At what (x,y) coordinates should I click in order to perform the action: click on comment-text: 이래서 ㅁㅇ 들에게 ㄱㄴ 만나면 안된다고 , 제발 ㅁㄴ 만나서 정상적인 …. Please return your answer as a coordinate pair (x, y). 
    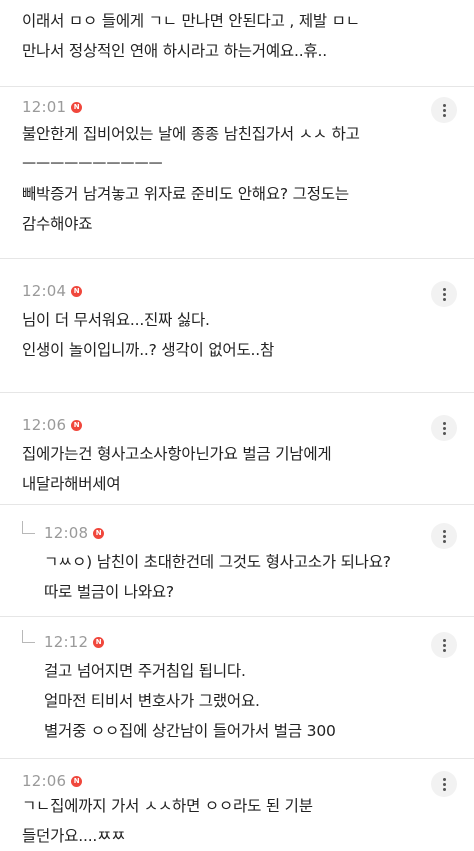
    Looking at the image, I should click on (191, 36).